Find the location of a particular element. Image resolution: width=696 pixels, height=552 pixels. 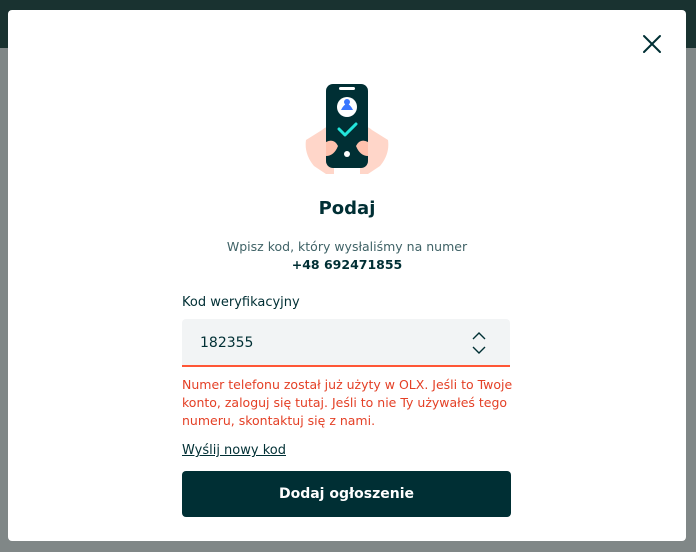

close-icon is located at coordinates (652, 44).